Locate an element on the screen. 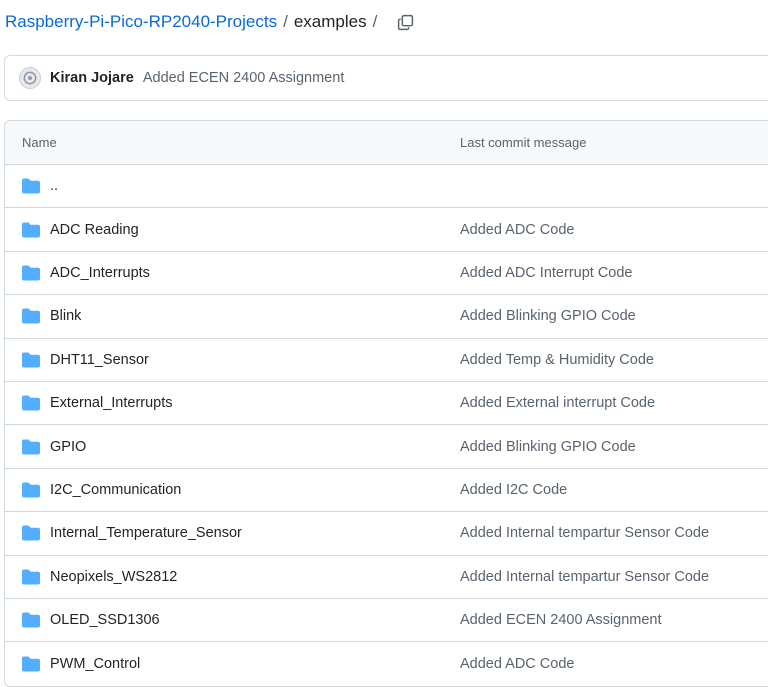 This screenshot has width=768, height=687. commit-message-link: Added External interrupt Code is located at coordinates (557, 403).